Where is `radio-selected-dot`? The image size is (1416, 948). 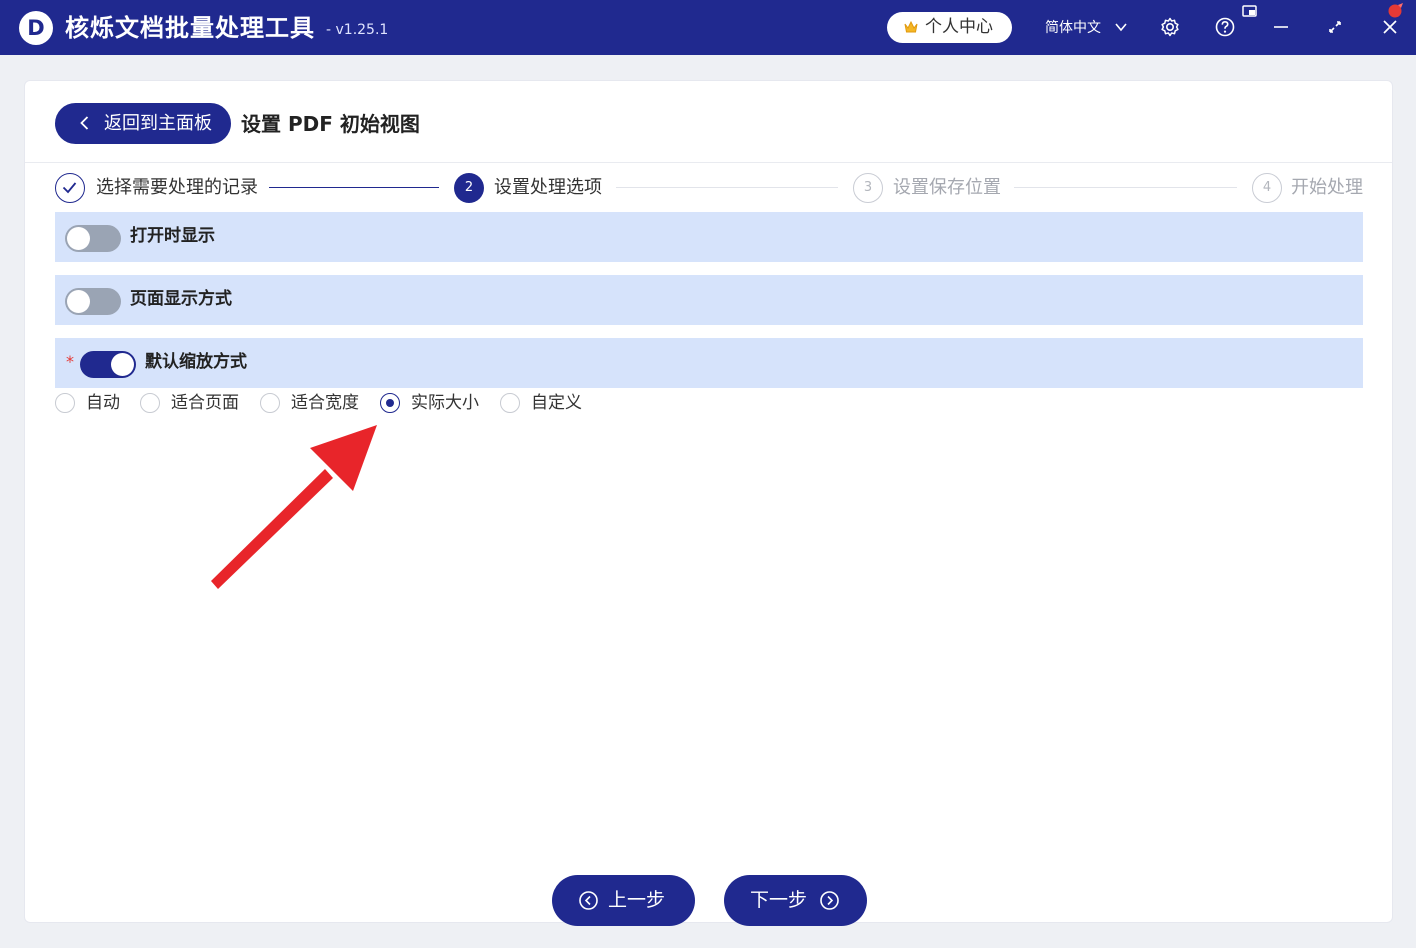 radio-selected-dot is located at coordinates (390, 403).